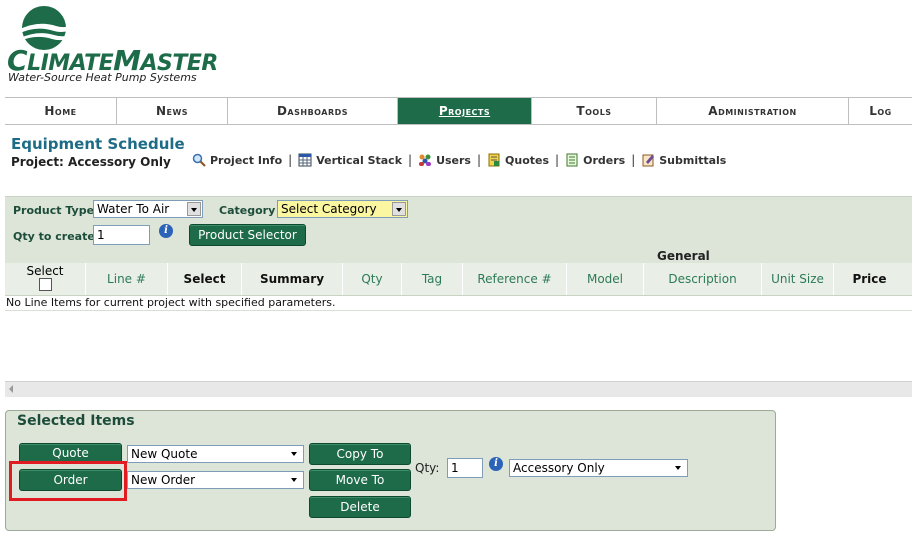 Image resolution: width=912 pixels, height=545 pixels. I want to click on column-description: Description, so click(702, 279).